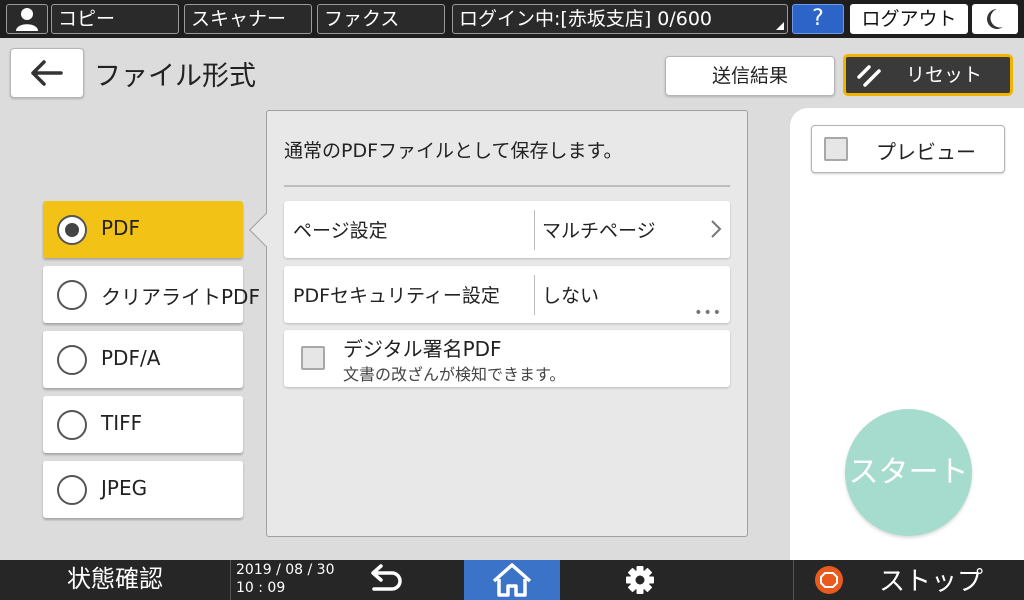 This screenshot has width=1024, height=600. I want to click on user-button, so click(27, 19).